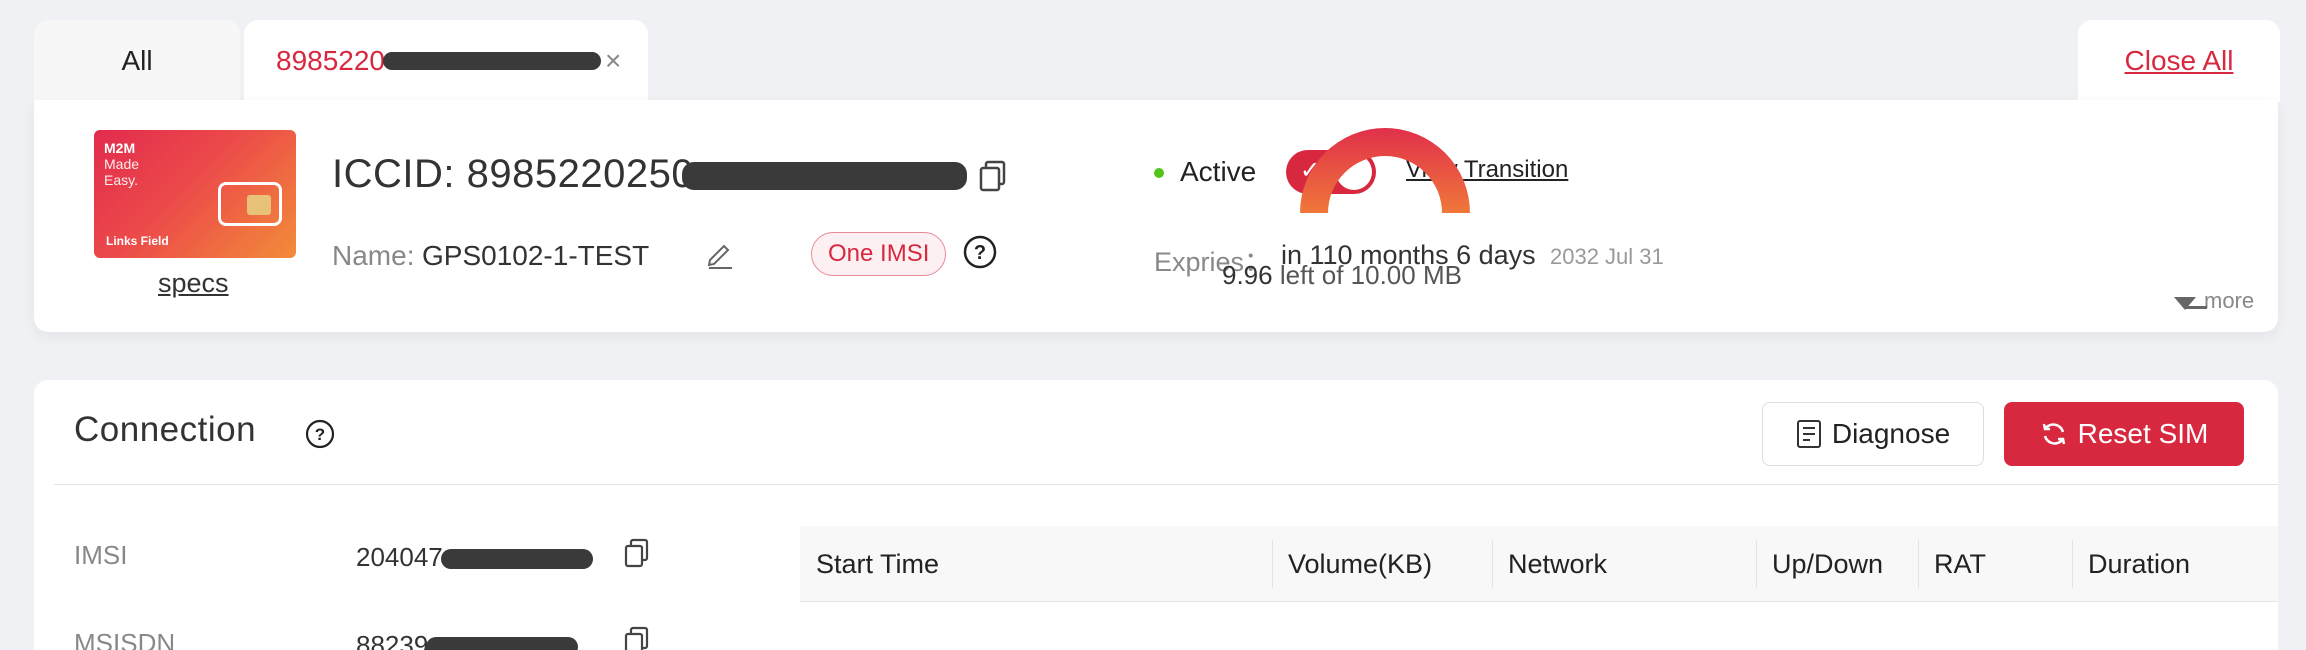 The width and height of the screenshot is (2306, 650). I want to click on one-imsi-badge: One IMSI, so click(879, 254).